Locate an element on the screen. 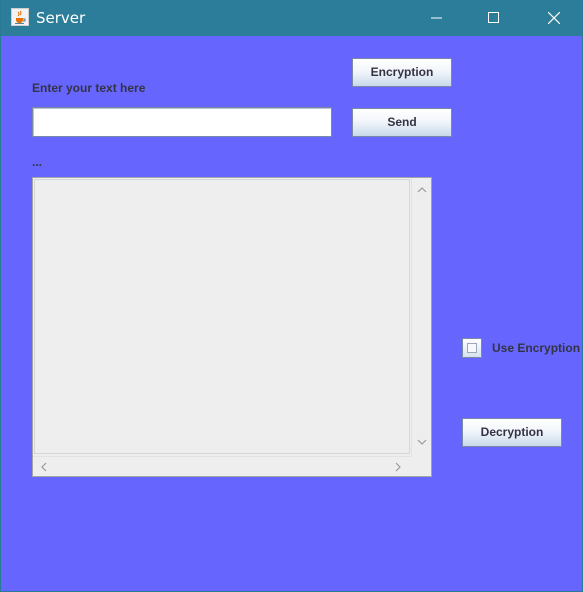  chevron-up-icon is located at coordinates (422, 189).